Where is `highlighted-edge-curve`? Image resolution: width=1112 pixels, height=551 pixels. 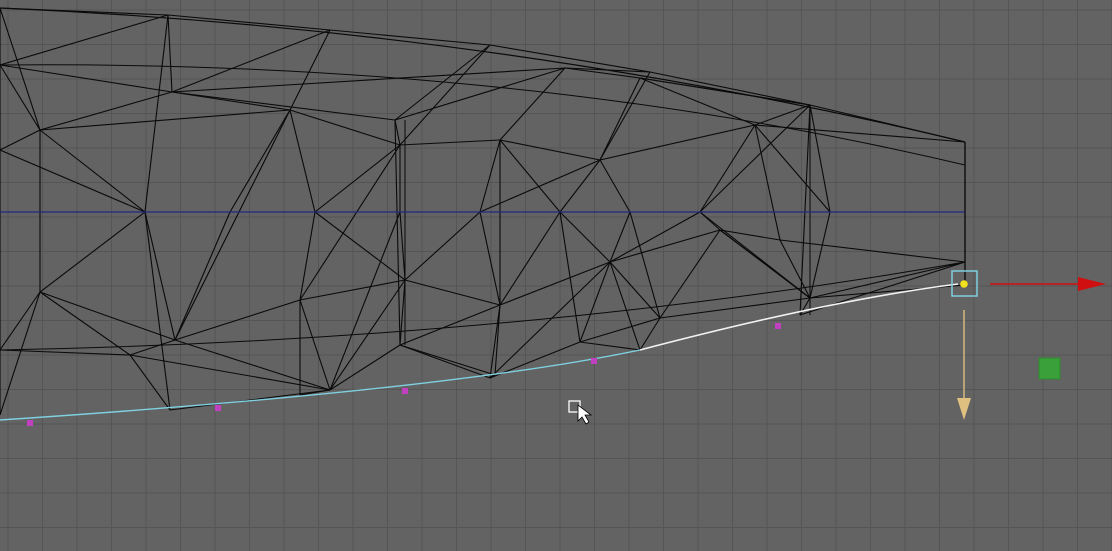 highlighted-edge-curve is located at coordinates (799, 317).